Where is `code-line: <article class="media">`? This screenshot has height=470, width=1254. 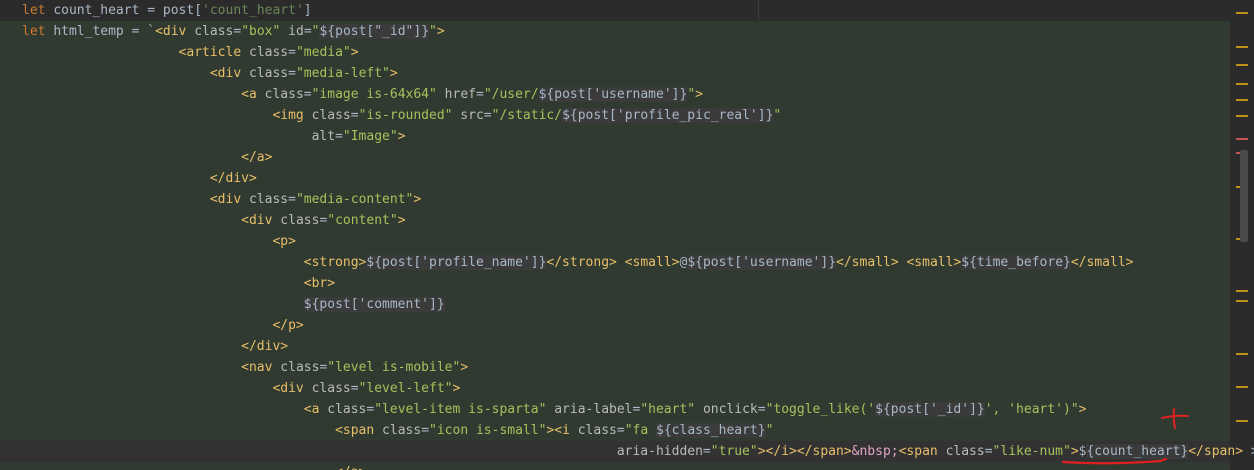 code-line: <article class="media"> is located at coordinates (615, 52).